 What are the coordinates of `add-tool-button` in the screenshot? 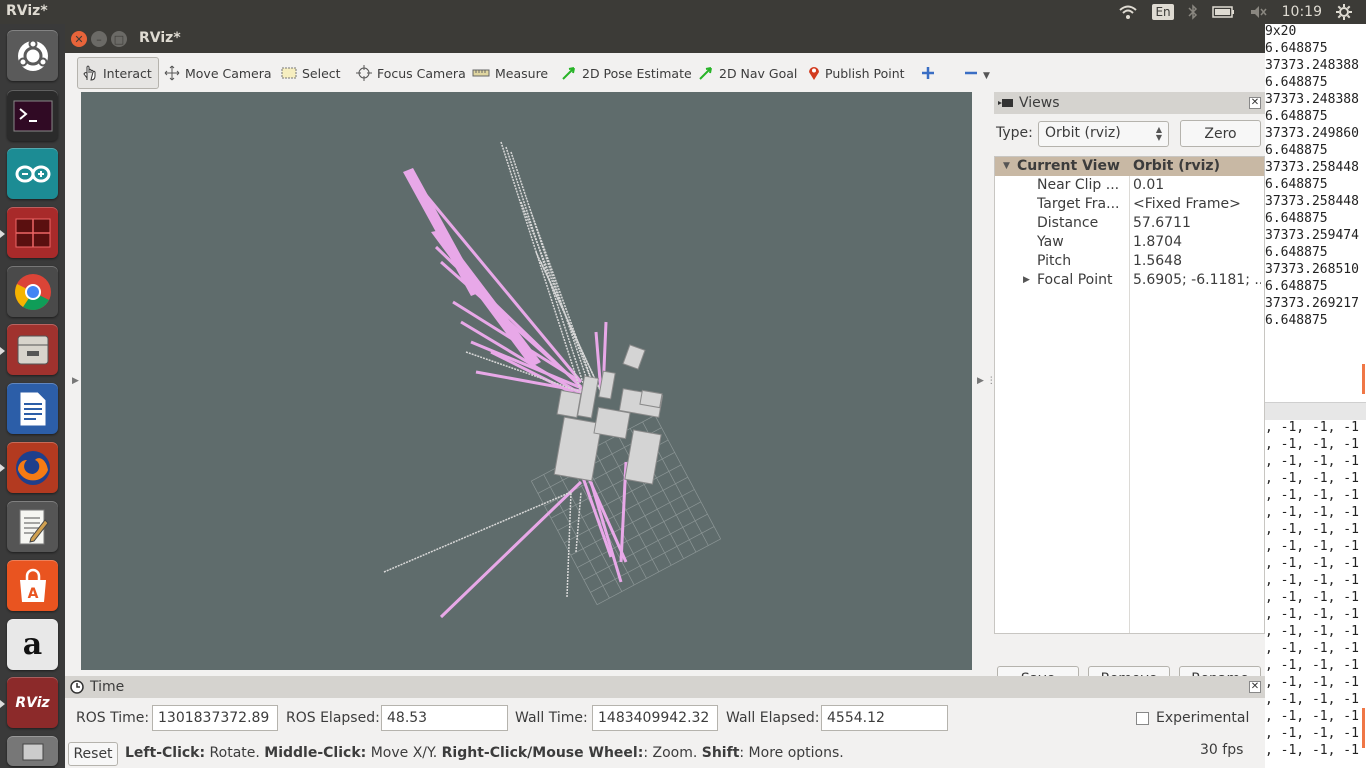 It's located at (930, 73).